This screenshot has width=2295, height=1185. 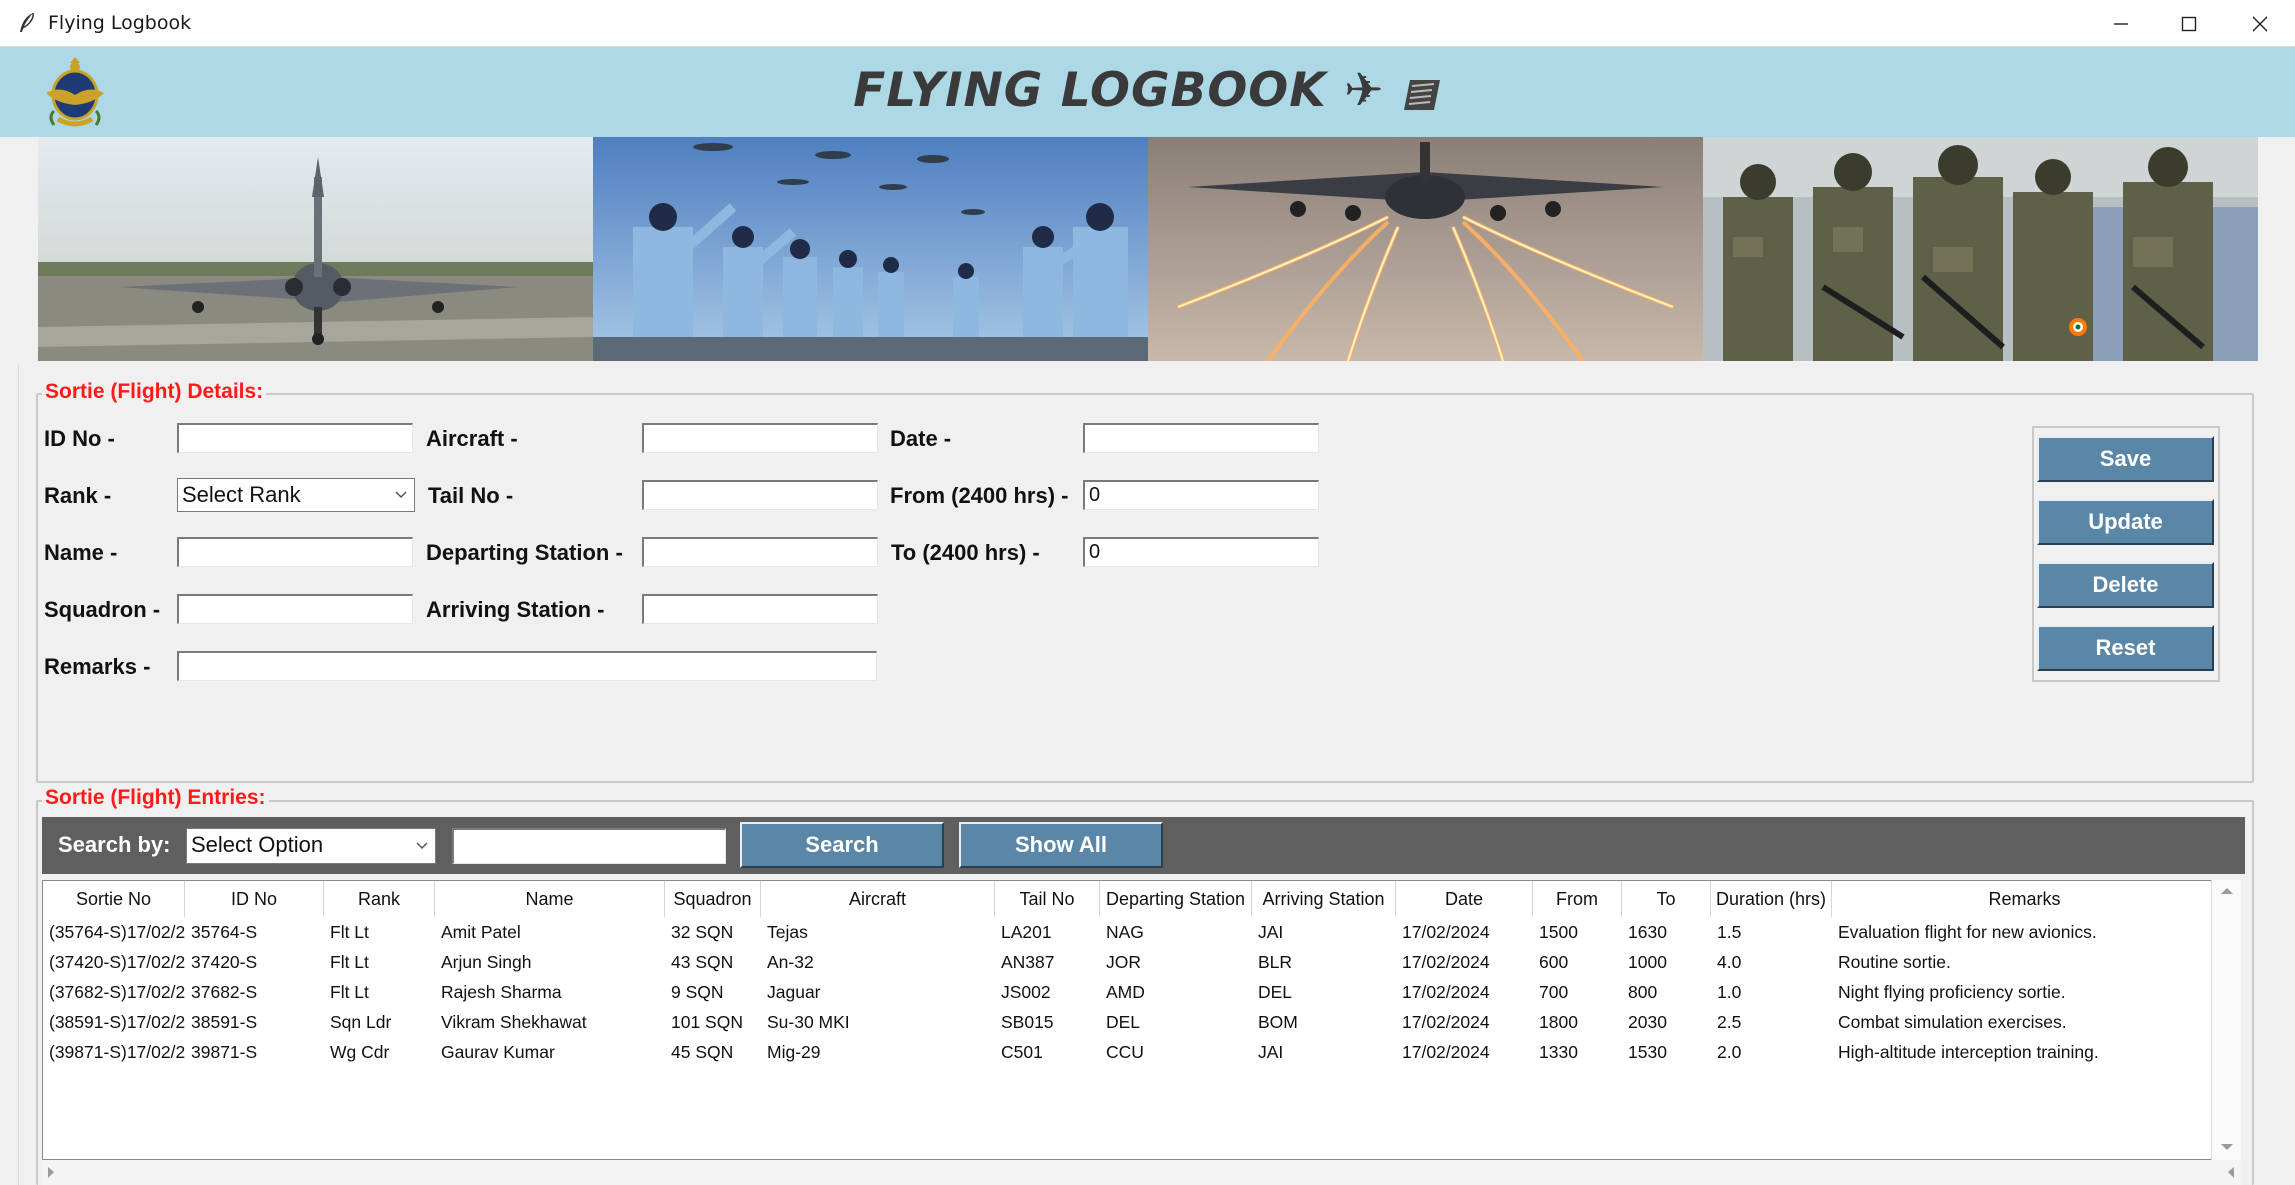 What do you see at coordinates (1061, 845) in the screenshot?
I see `show-all-button: Show All` at bounding box center [1061, 845].